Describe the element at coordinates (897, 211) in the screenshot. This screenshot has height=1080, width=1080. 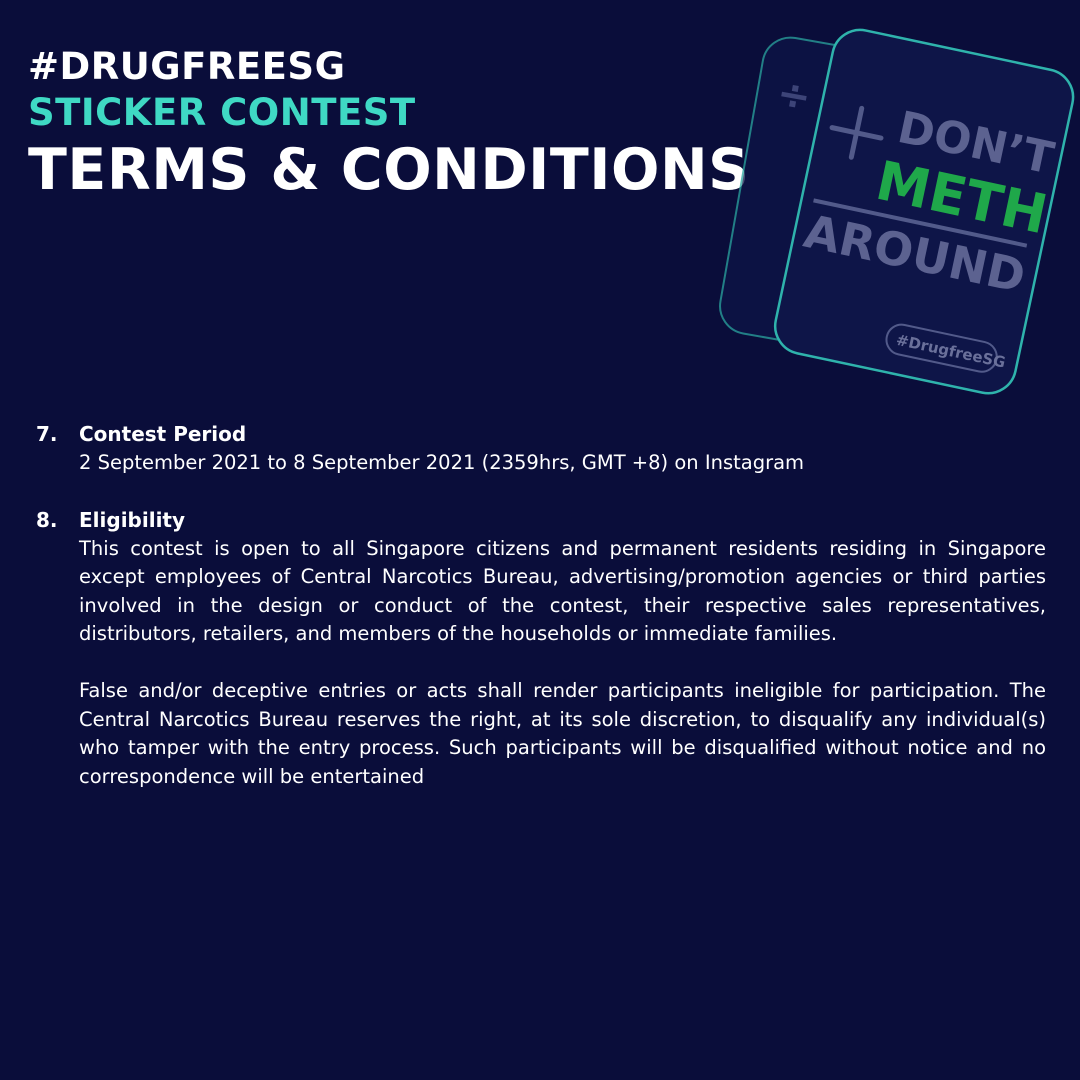
I see `sticker-illustration: ÷ DON’T METH AROUND #DrugfreeSG` at that location.